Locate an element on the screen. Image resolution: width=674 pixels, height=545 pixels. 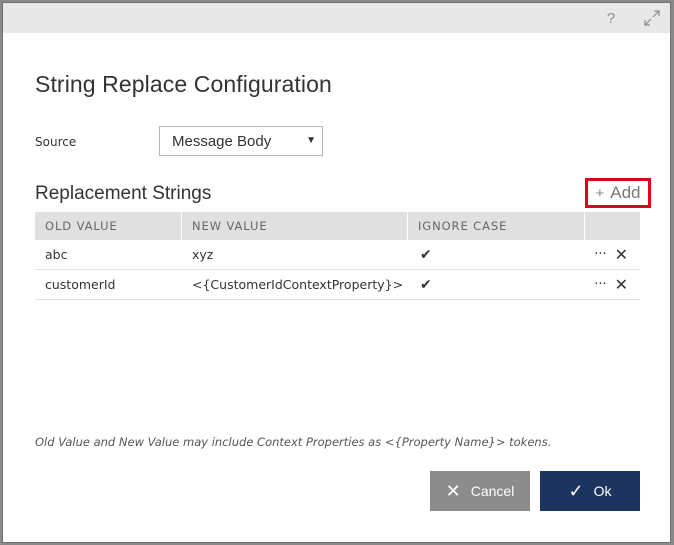
chevron-down-icon: ▼ is located at coordinates (311, 140).